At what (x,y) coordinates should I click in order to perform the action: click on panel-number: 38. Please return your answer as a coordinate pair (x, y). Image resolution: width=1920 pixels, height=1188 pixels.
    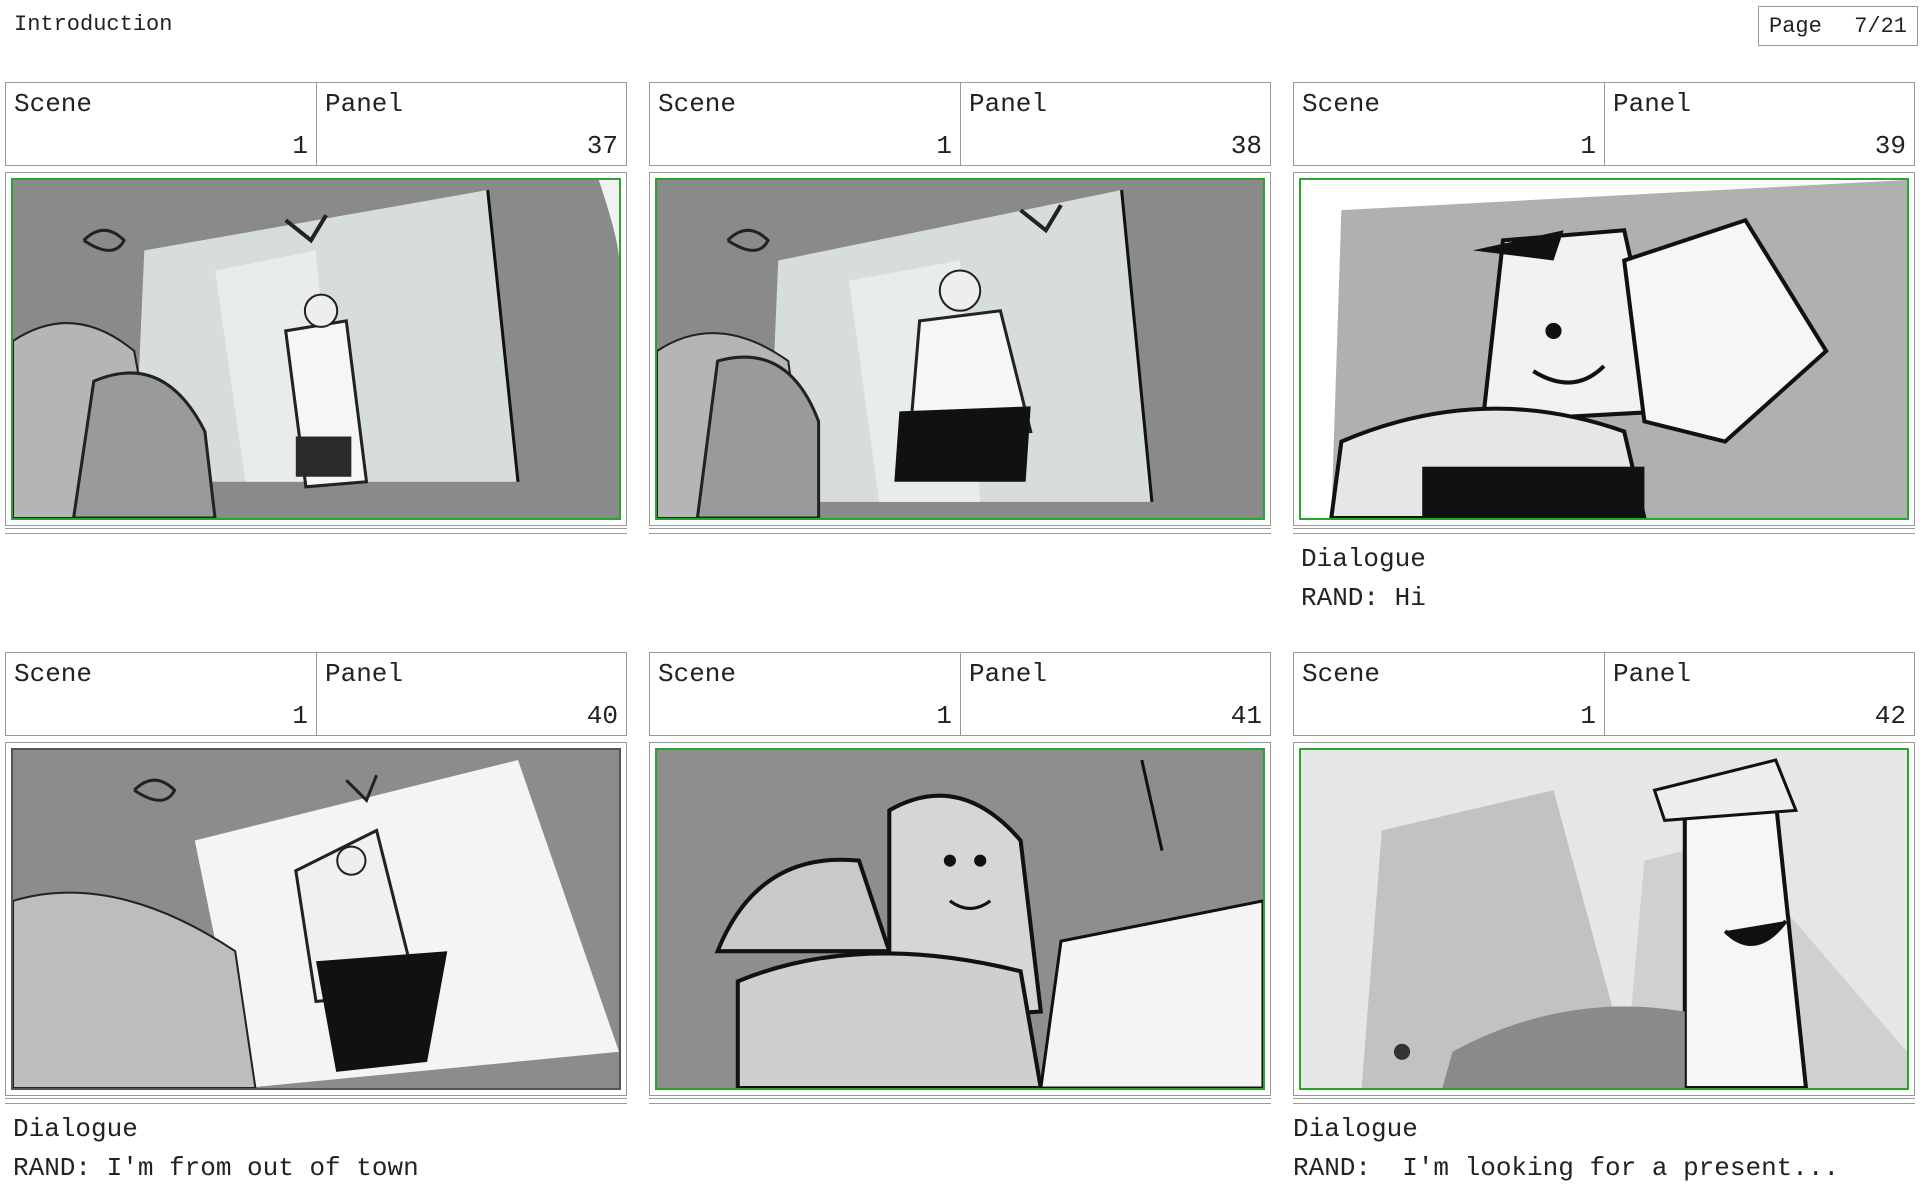
    Looking at the image, I should click on (1246, 146).